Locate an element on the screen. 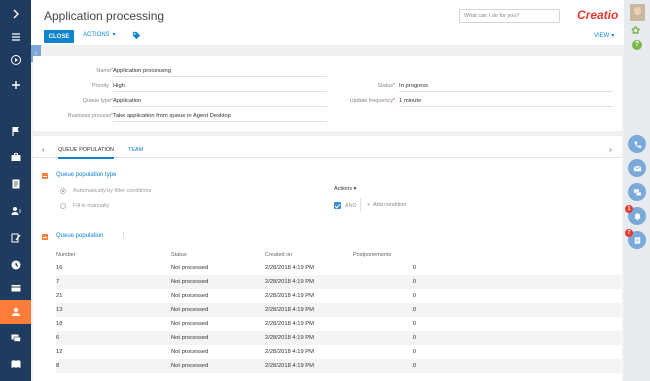  radio-manual is located at coordinates (63, 206).